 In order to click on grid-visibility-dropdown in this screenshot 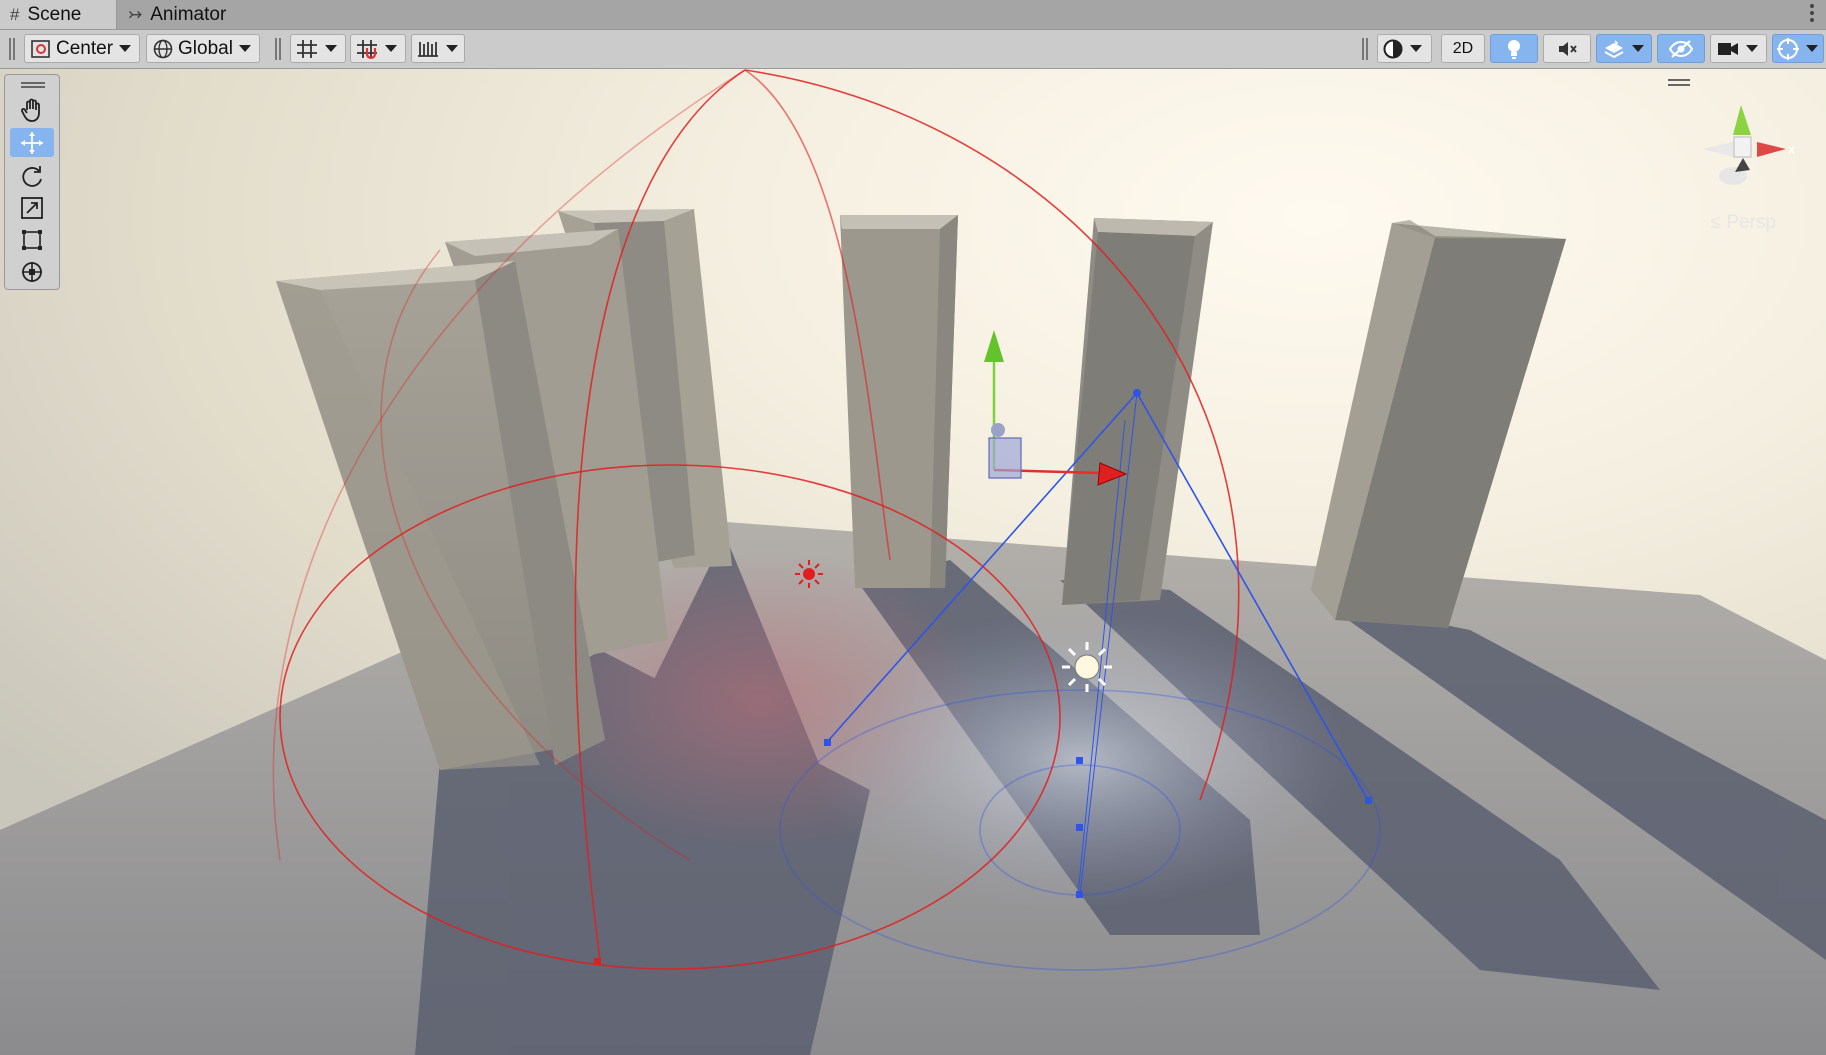, I will do `click(318, 48)`.